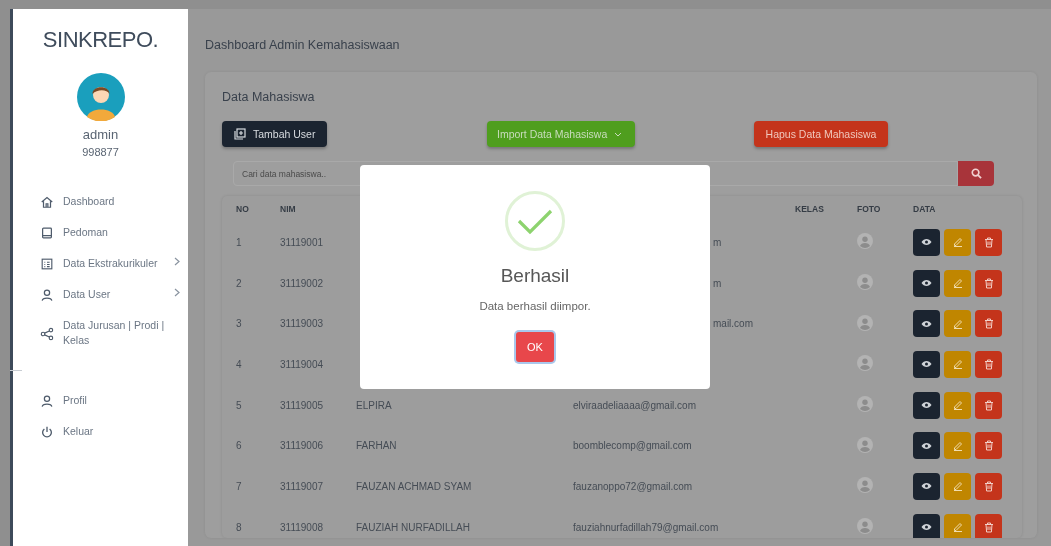 The height and width of the screenshot is (546, 1051). I want to click on book-icon, so click(47, 233).